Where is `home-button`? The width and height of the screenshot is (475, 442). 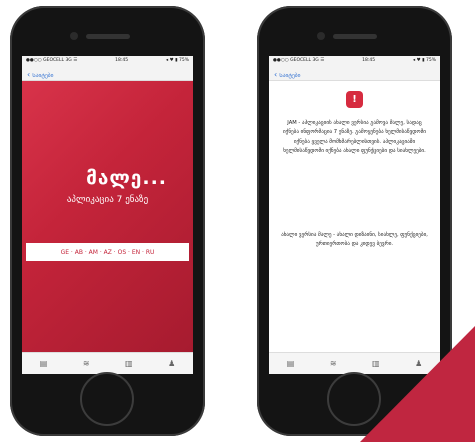
home-button is located at coordinates (107, 399).